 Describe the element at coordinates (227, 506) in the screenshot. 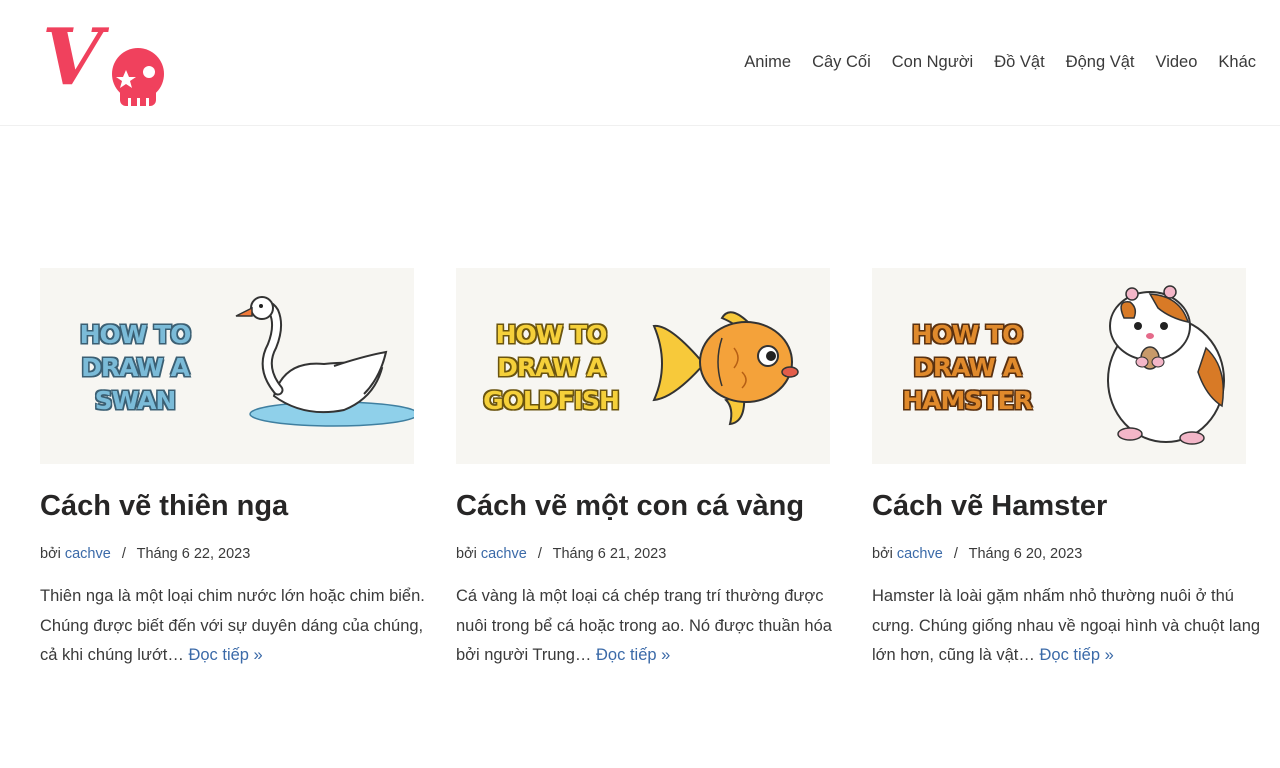

I see `post-title: Cách vẽ thiên nga` at that location.